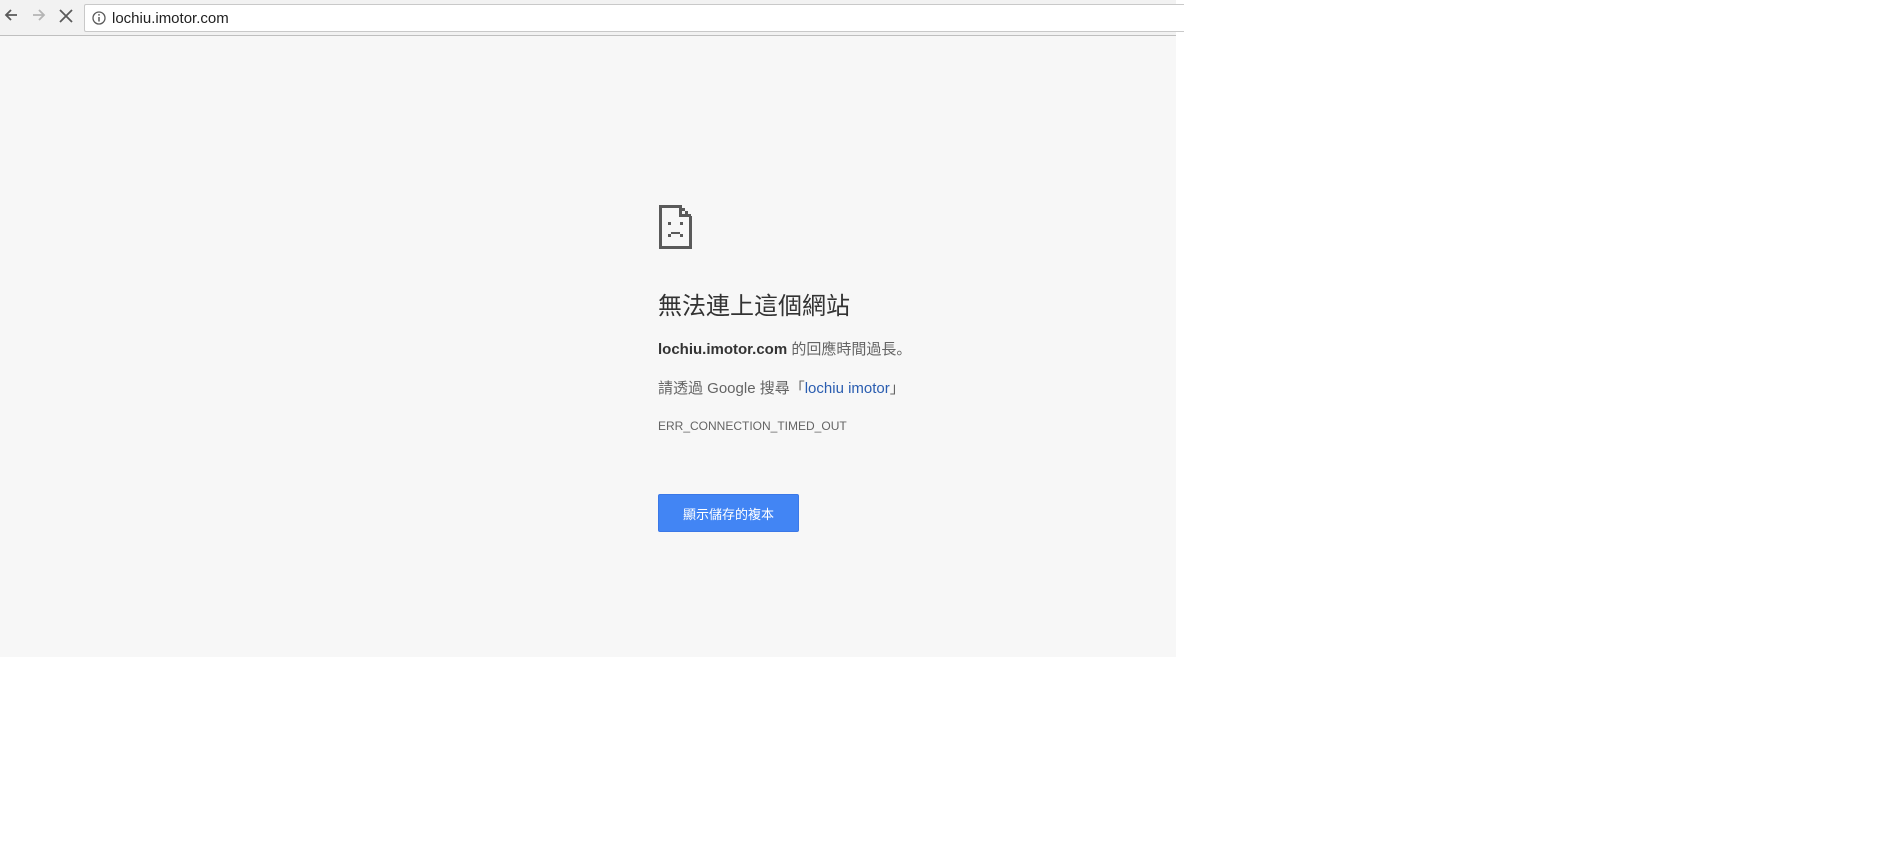 This screenshot has height=866, width=1899. What do you see at coordinates (99, 18) in the screenshot?
I see `info-icon` at bounding box center [99, 18].